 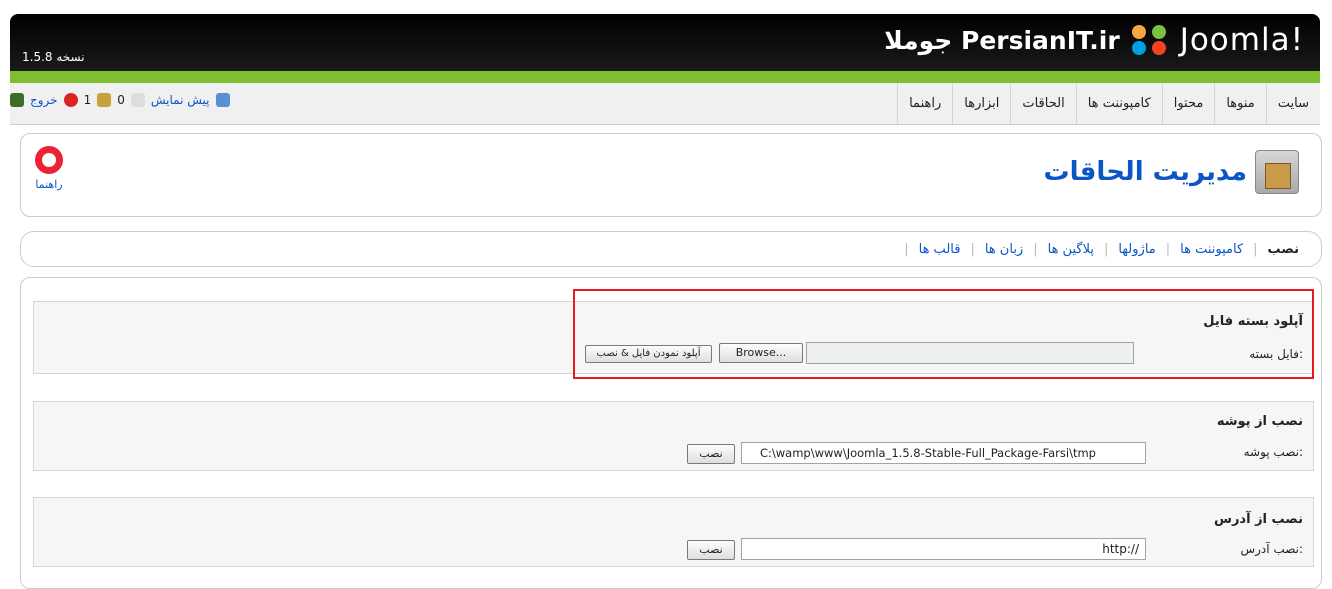 I want to click on help-button: راهنما, so click(x=49, y=168).